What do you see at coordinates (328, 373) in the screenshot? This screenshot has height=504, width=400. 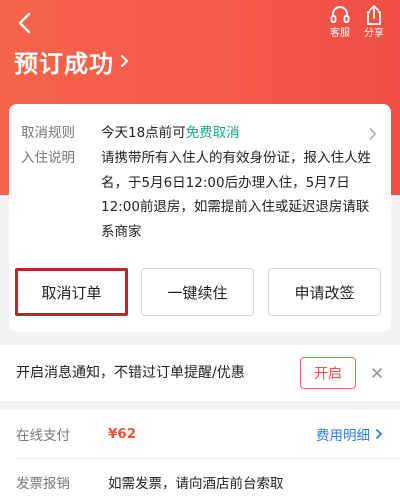 I see `enable-notification-button: 开启` at bounding box center [328, 373].